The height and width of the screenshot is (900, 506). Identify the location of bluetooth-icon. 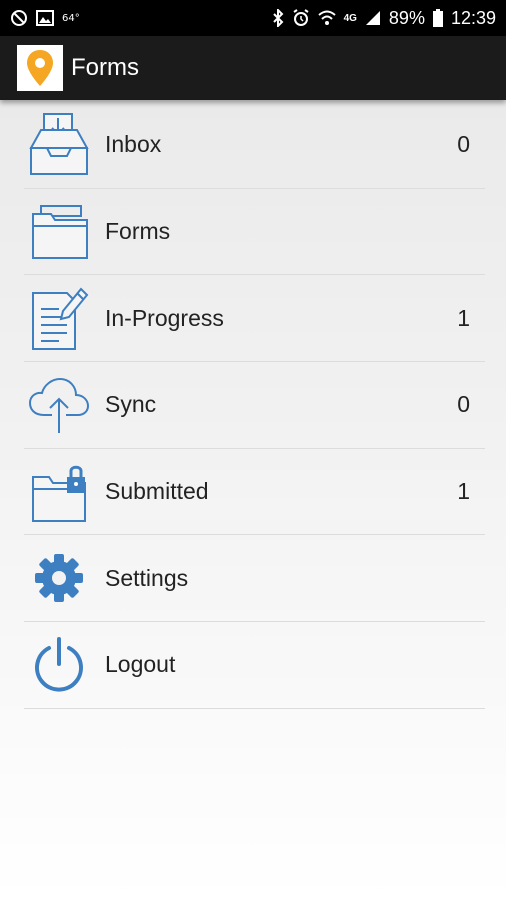
(277, 18).